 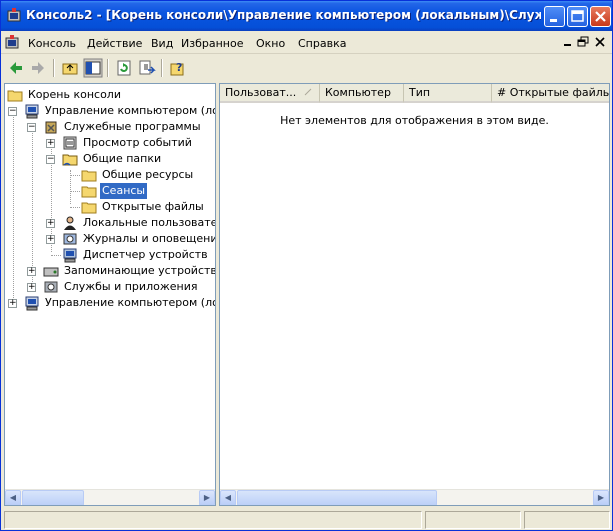 I want to click on event-viewer-icon, so click(x=70, y=143).